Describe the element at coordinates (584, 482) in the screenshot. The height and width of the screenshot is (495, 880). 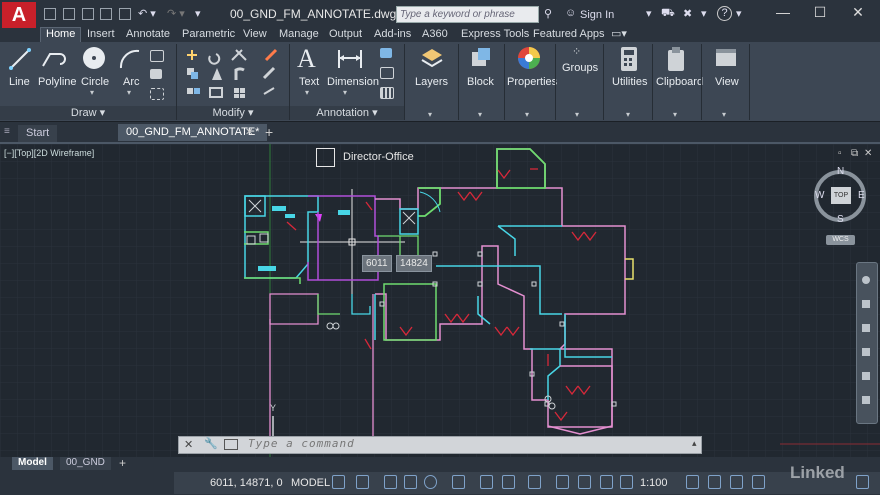
I see `annotation-visibility-icon` at that location.